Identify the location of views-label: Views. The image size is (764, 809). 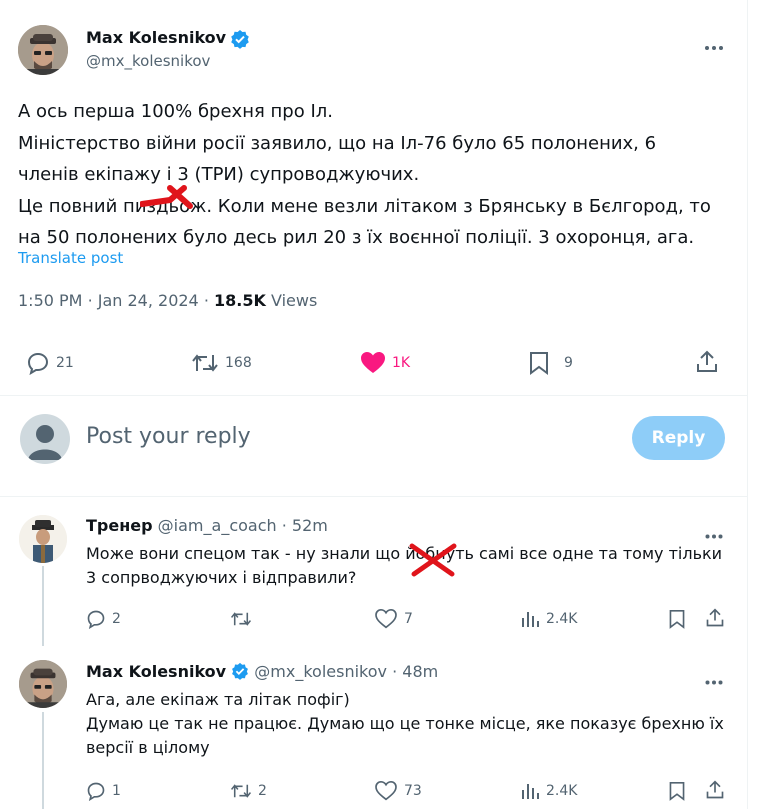
(294, 300).